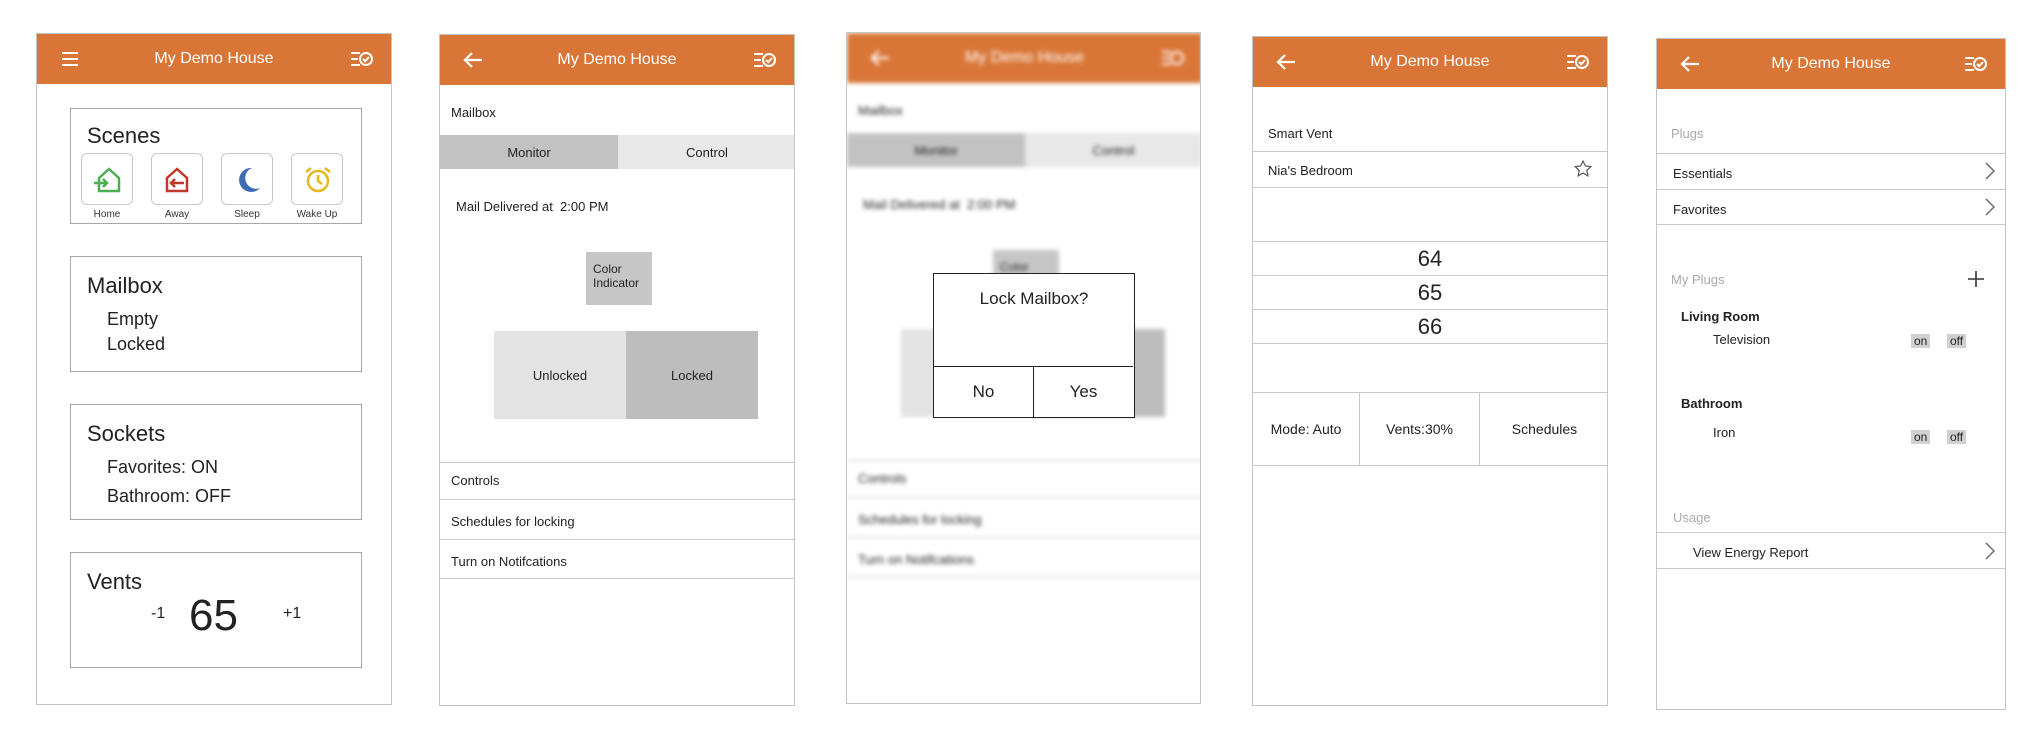 The height and width of the screenshot is (750, 2040). I want to click on scene-away-label: Away, so click(177, 214).